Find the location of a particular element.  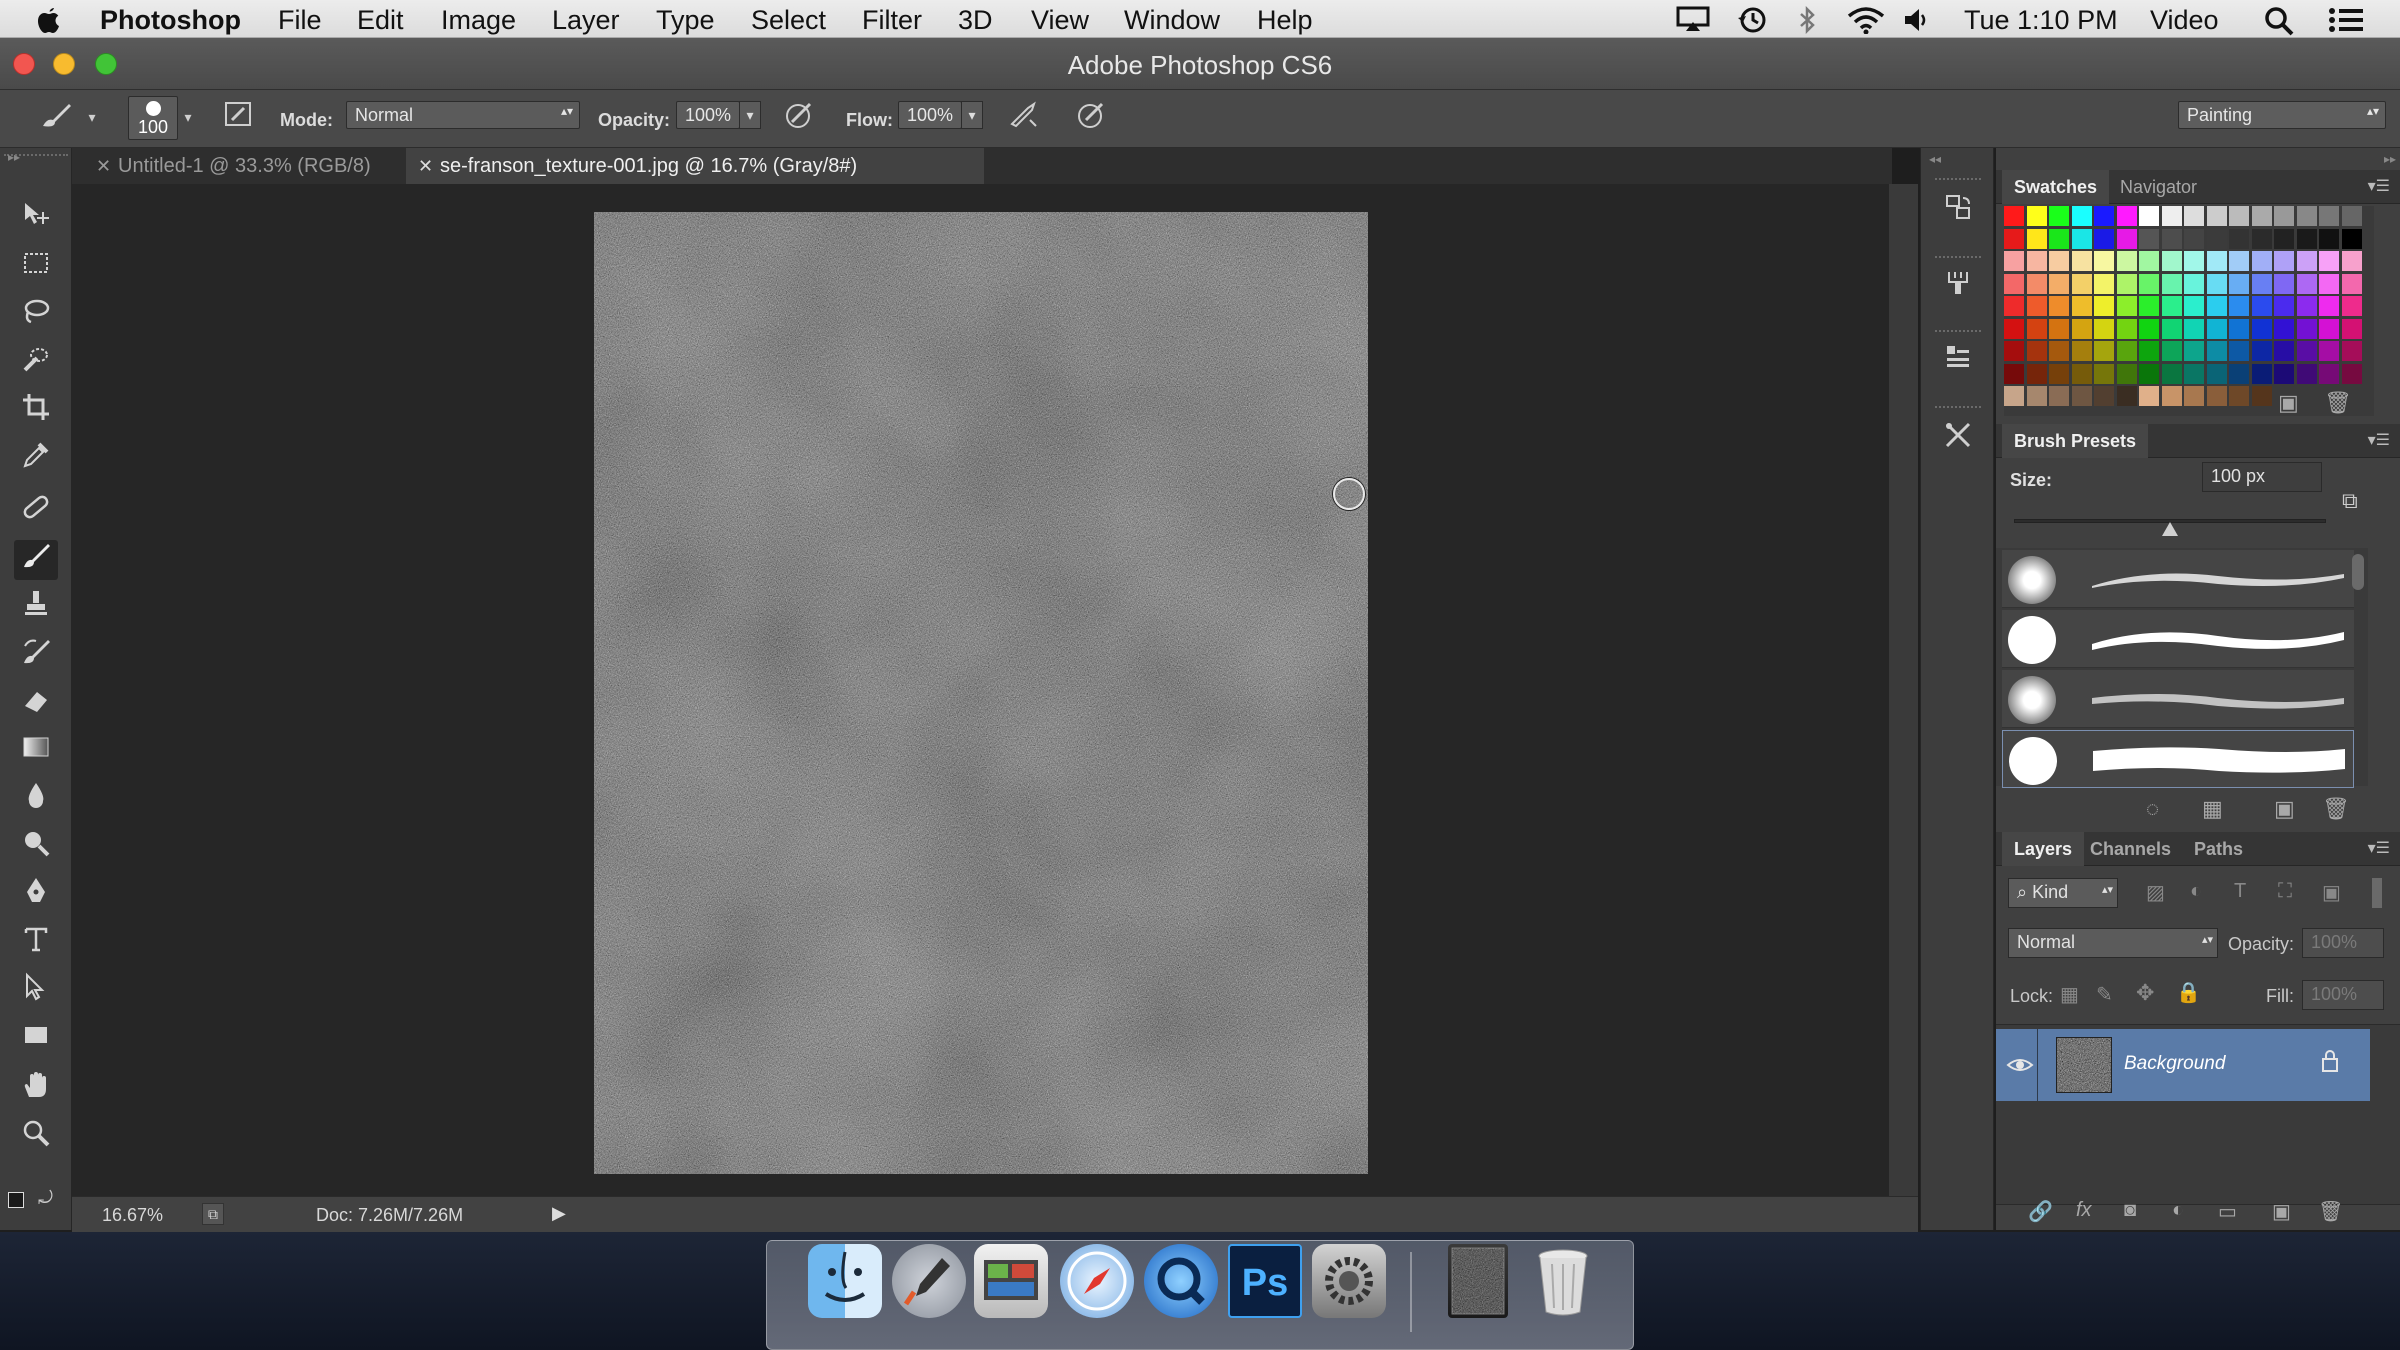

menu-window: Window is located at coordinates (1172, 20).